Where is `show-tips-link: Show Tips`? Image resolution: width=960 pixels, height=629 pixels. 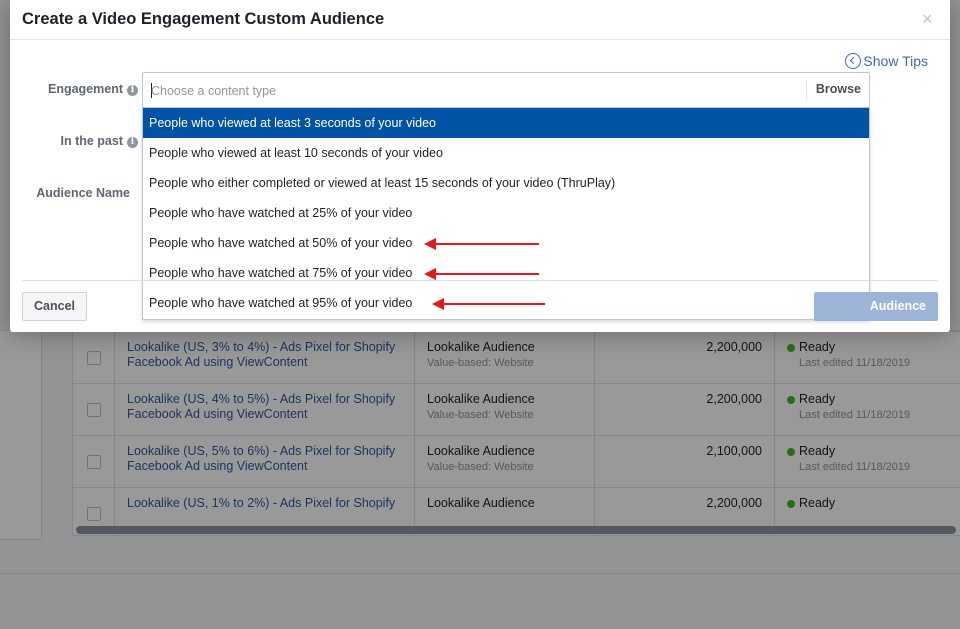
show-tips-link: Show Tips is located at coordinates (886, 61).